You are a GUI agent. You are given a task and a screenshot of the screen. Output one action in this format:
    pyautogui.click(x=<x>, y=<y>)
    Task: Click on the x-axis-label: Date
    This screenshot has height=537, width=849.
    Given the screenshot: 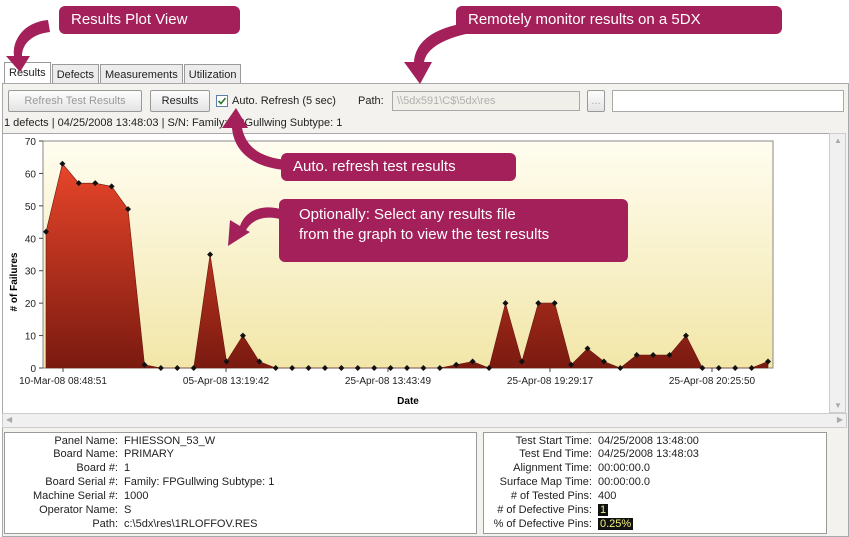 What is the action you would take?
    pyautogui.click(x=408, y=401)
    